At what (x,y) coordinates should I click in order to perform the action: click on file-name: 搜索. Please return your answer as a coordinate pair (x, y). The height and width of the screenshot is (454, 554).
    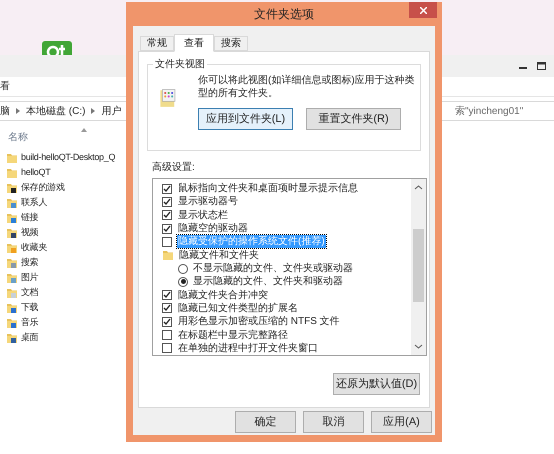
    Looking at the image, I should click on (29, 263).